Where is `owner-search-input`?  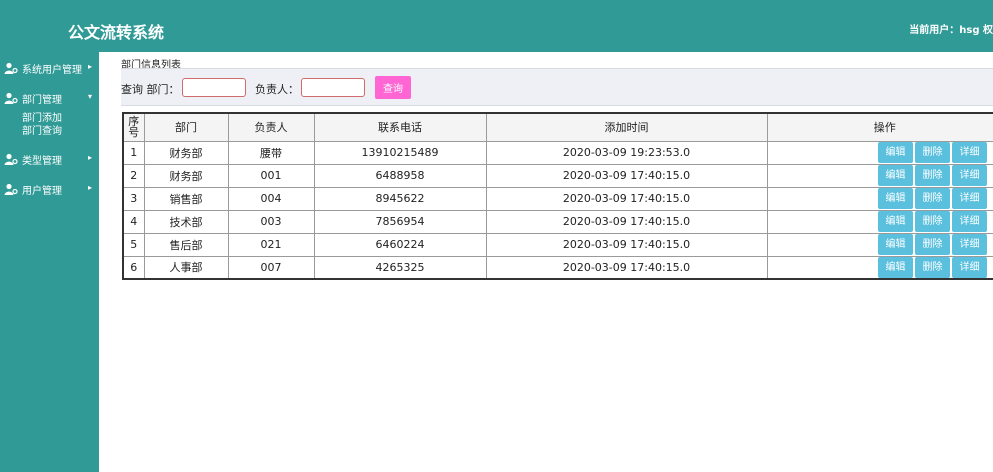
owner-search-input is located at coordinates (333, 87).